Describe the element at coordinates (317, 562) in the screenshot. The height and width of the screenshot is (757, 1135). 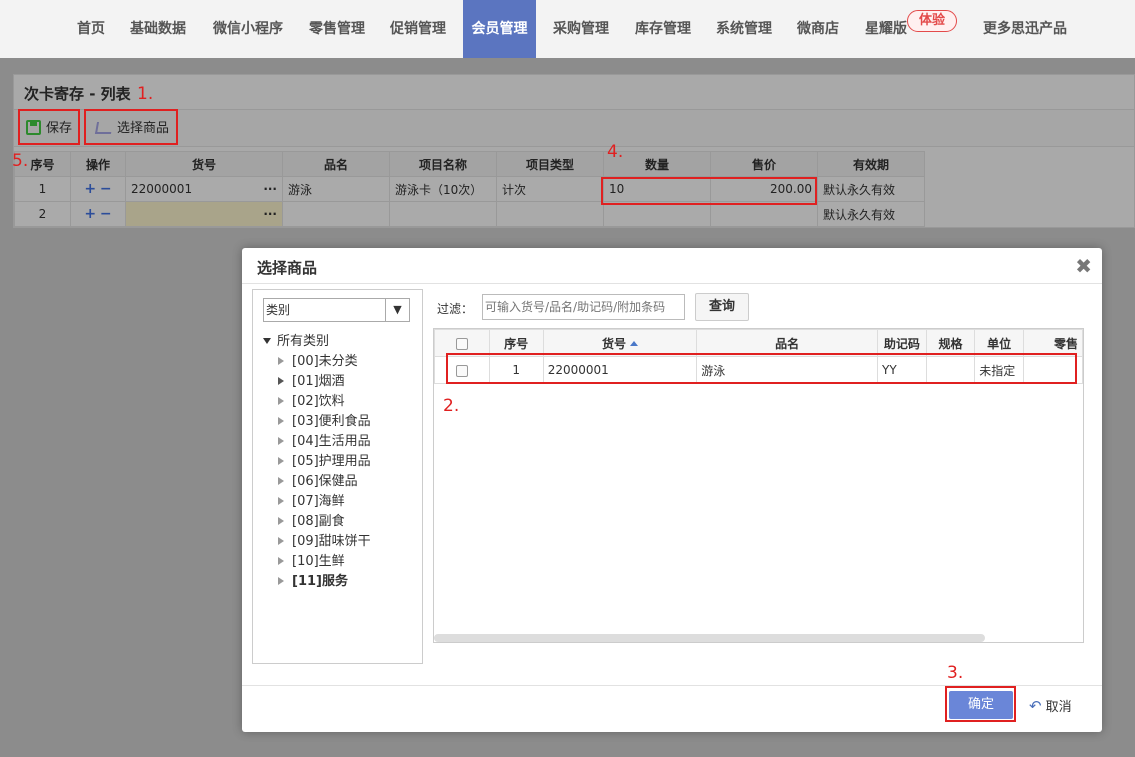
I see `tree-node: [10]生鲜` at that location.